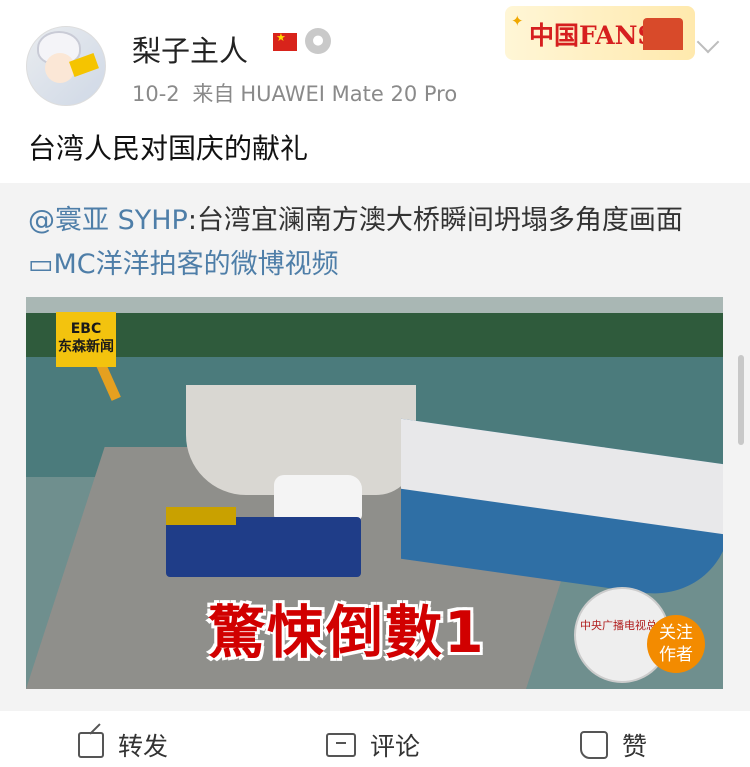 This screenshot has width=750, height=767. Describe the element at coordinates (635, 746) in the screenshot. I see `like-label: 赞` at that location.